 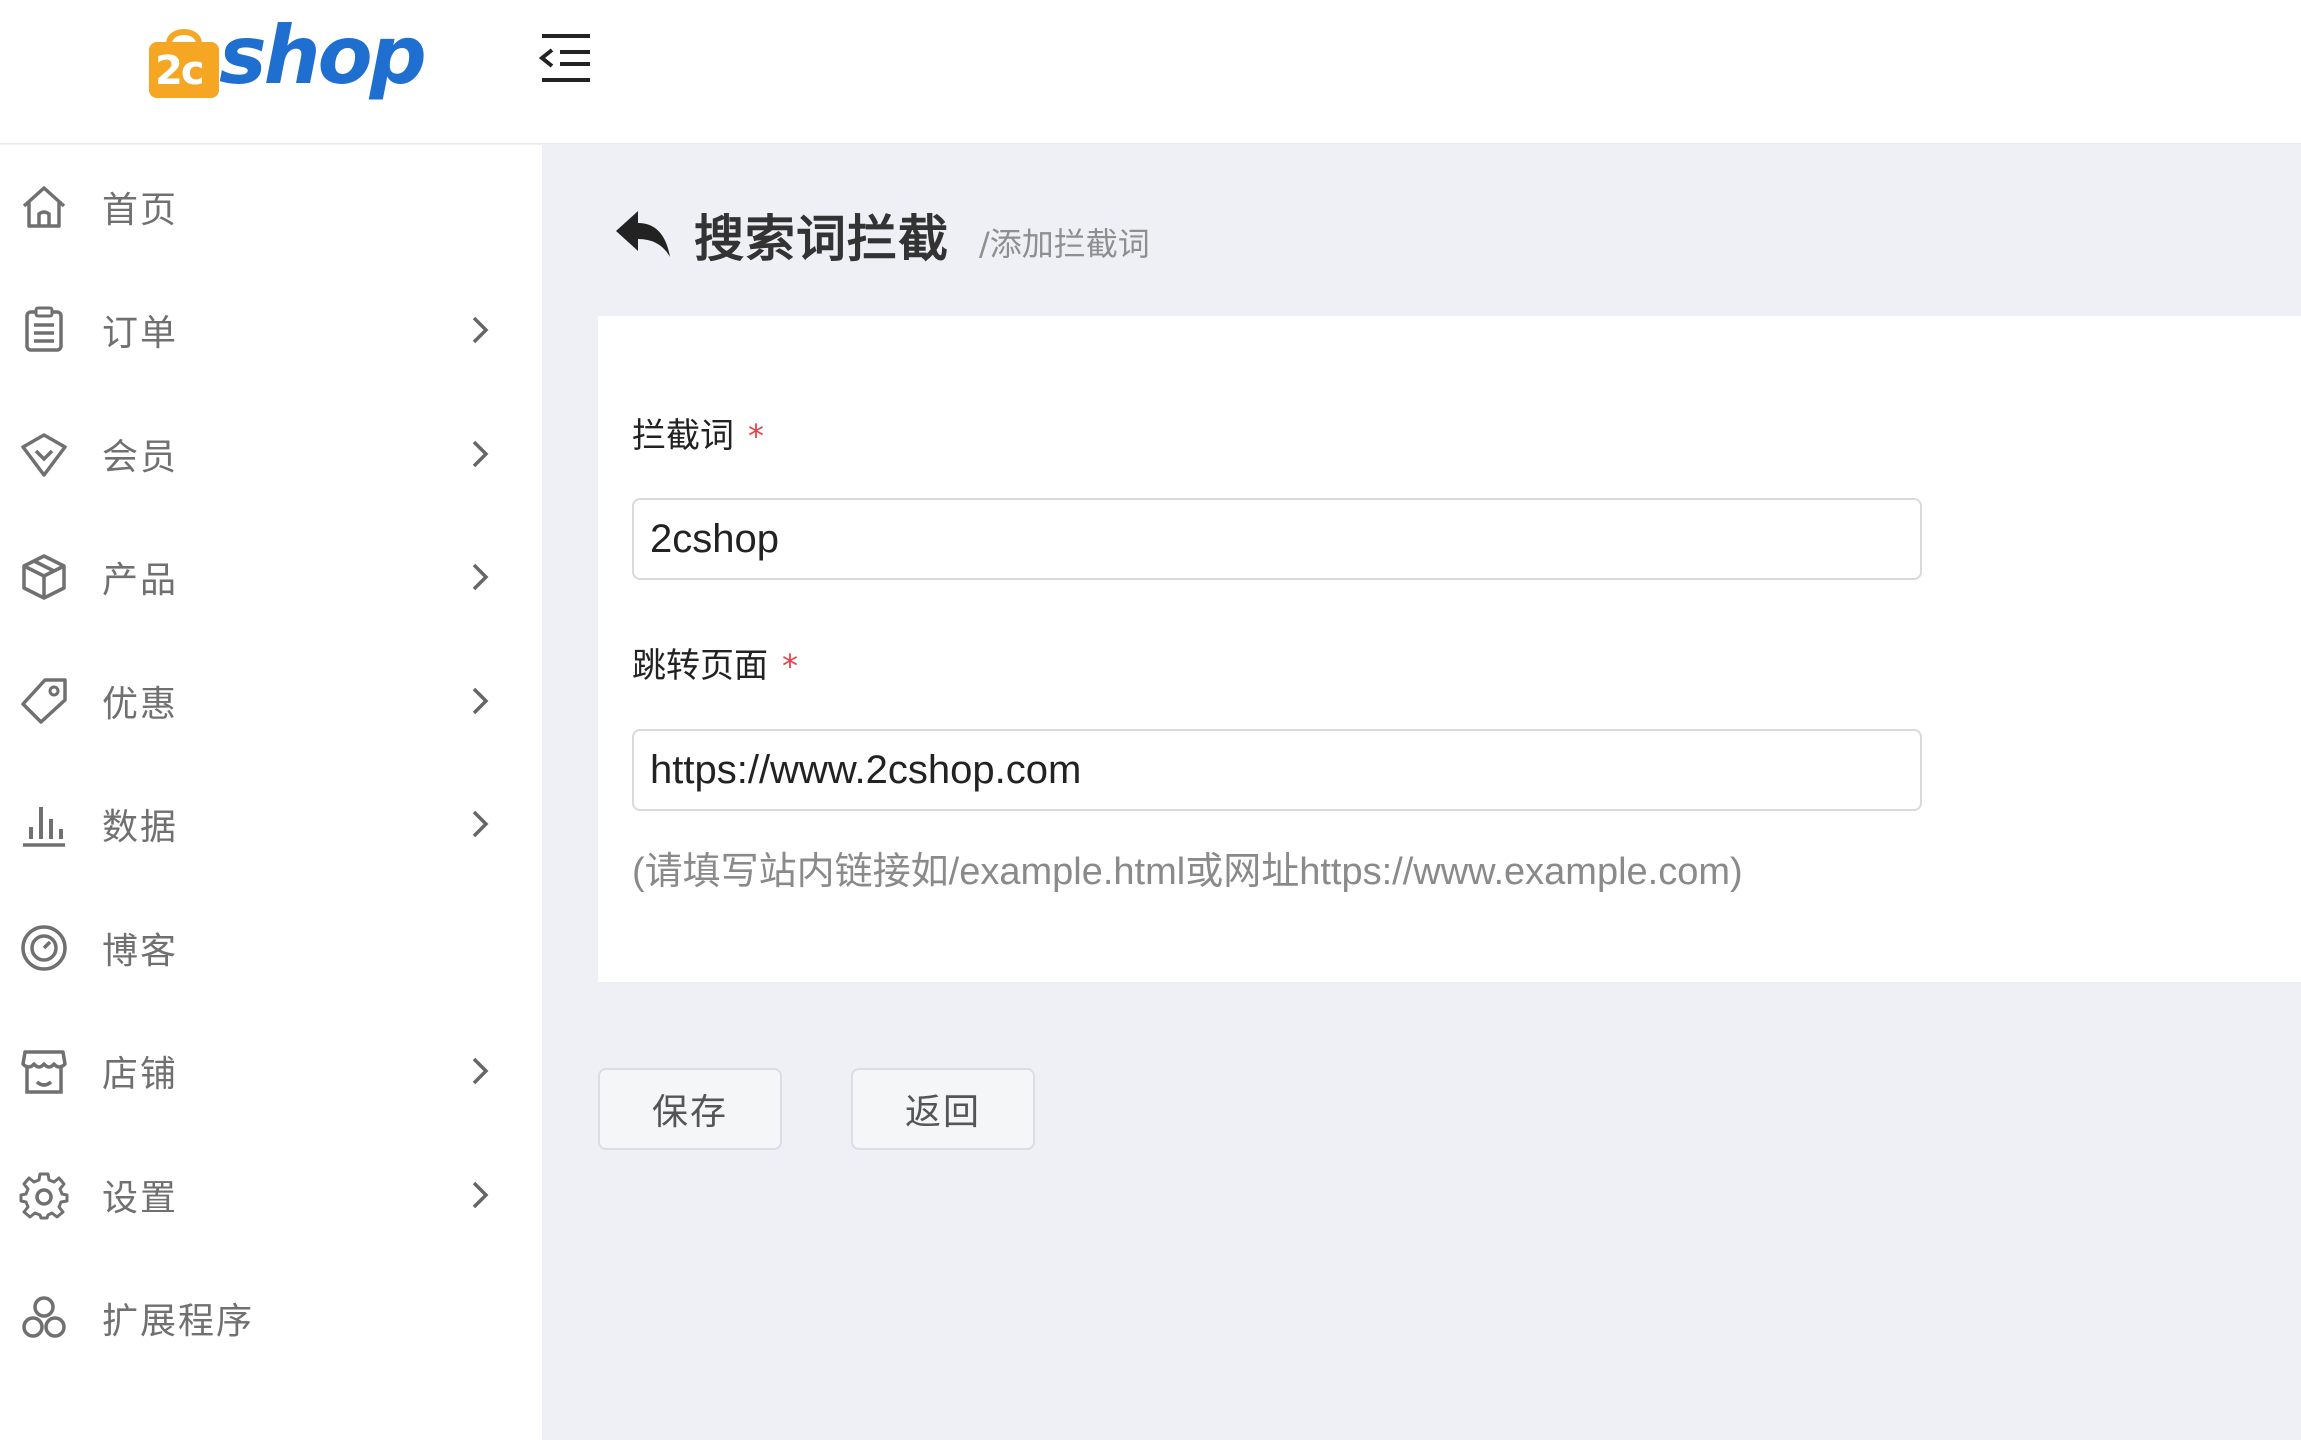 I want to click on keyword-label-text: 拦截词, so click(x=683, y=436).